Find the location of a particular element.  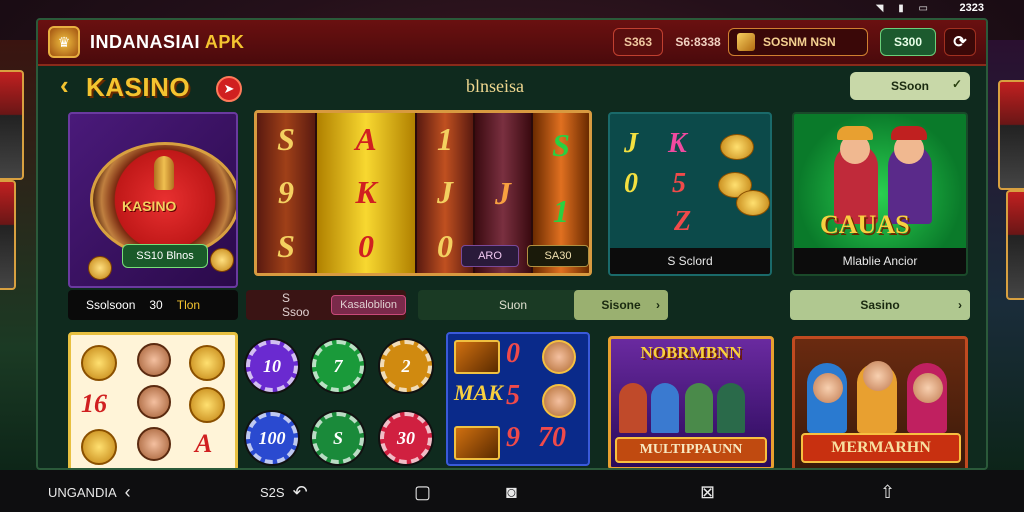

game-card-blue: 0 MAK 5 9 70 is located at coordinates (518, 399).